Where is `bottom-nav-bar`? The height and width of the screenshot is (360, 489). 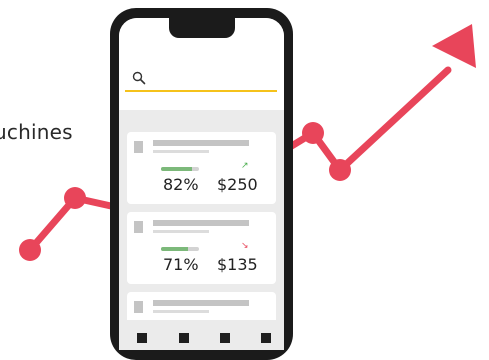 bottom-nav-bar is located at coordinates (201, 335).